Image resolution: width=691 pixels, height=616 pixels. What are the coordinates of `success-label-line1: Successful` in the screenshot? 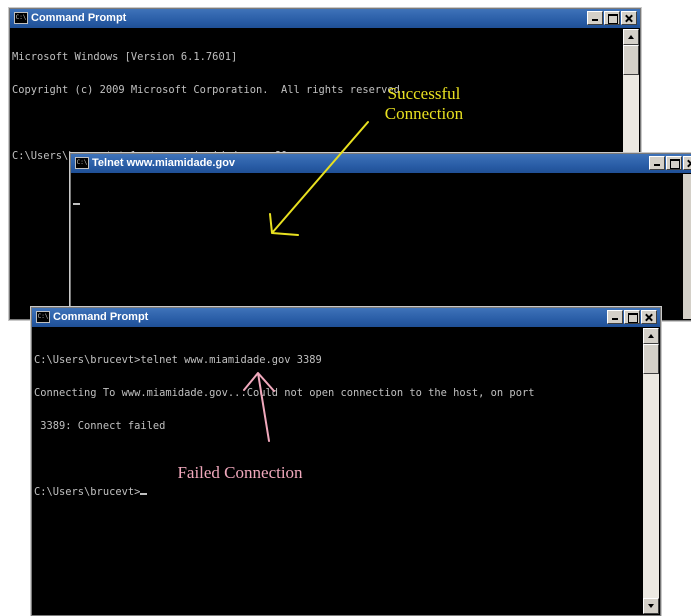 It's located at (424, 93).